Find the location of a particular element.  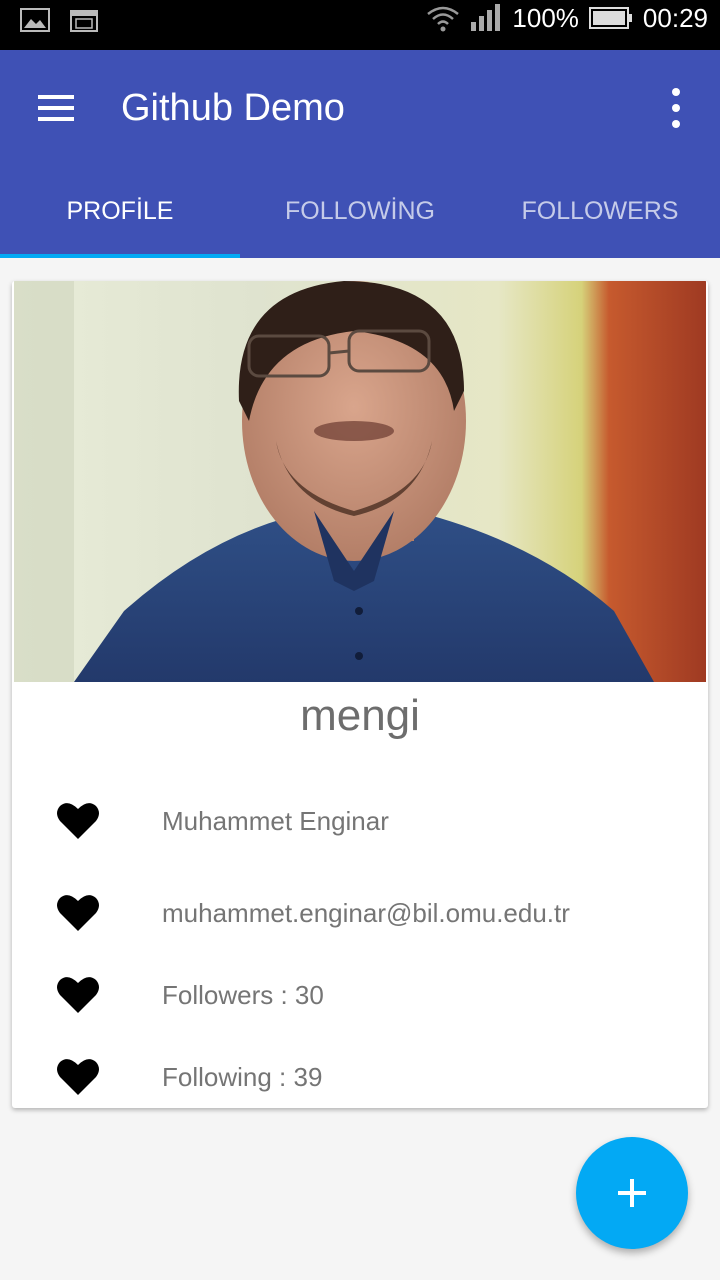

tab-following: FOLLOWİNG is located at coordinates (360, 212).